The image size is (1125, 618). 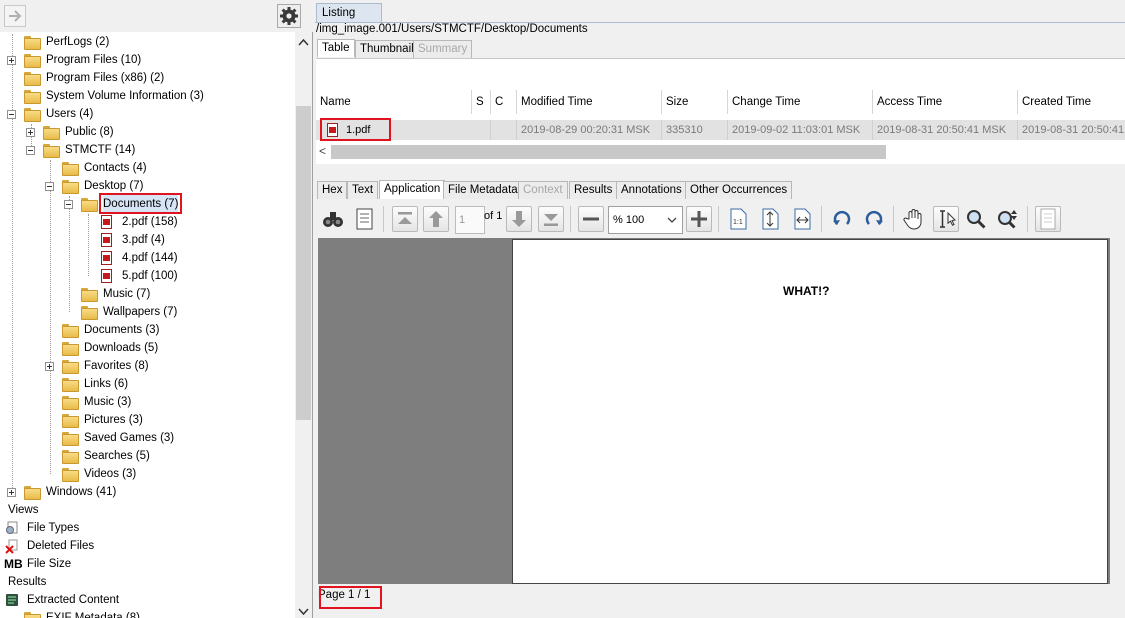 What do you see at coordinates (802, 219) in the screenshot?
I see `fit-width-button` at bounding box center [802, 219].